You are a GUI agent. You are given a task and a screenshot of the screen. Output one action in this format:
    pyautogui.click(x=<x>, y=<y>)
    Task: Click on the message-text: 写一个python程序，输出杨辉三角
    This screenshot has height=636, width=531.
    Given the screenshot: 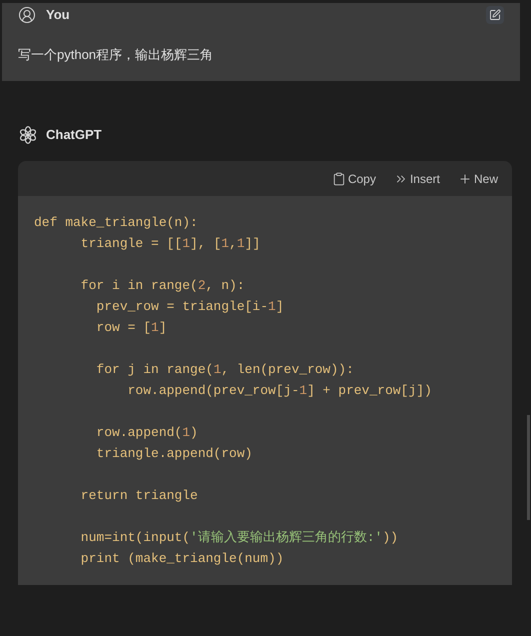 What is the action you would take?
    pyautogui.click(x=116, y=55)
    